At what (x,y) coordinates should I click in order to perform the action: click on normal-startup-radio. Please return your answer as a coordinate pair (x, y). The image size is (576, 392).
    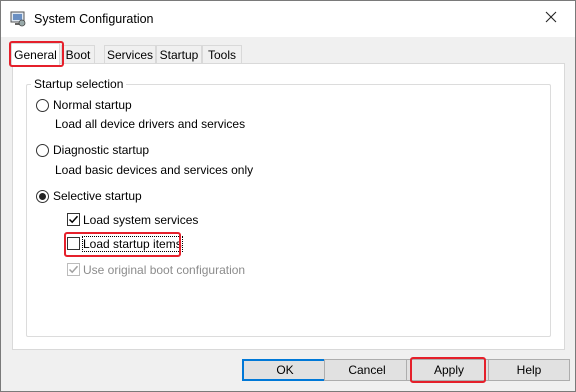
    Looking at the image, I should click on (42, 105).